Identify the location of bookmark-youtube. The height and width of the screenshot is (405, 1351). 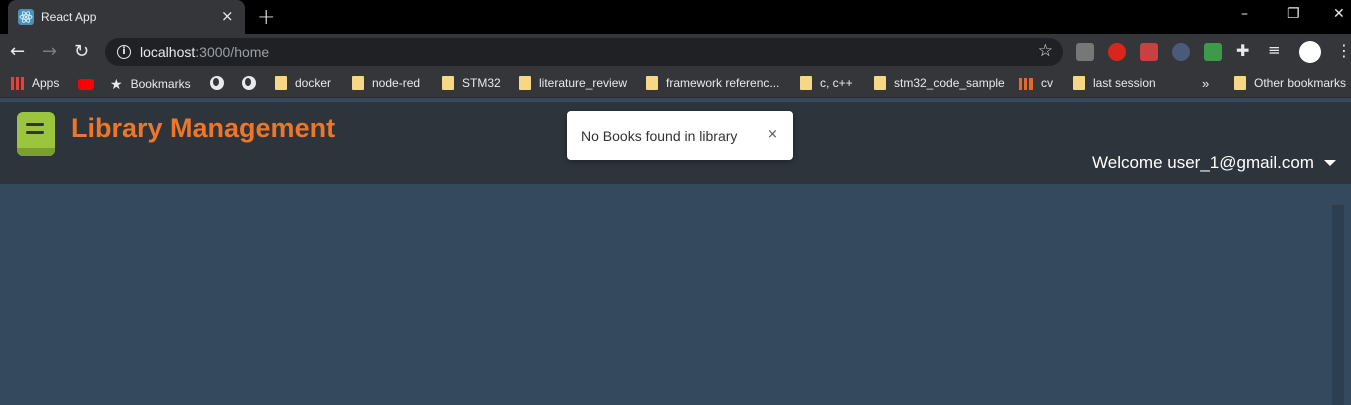
(90, 84).